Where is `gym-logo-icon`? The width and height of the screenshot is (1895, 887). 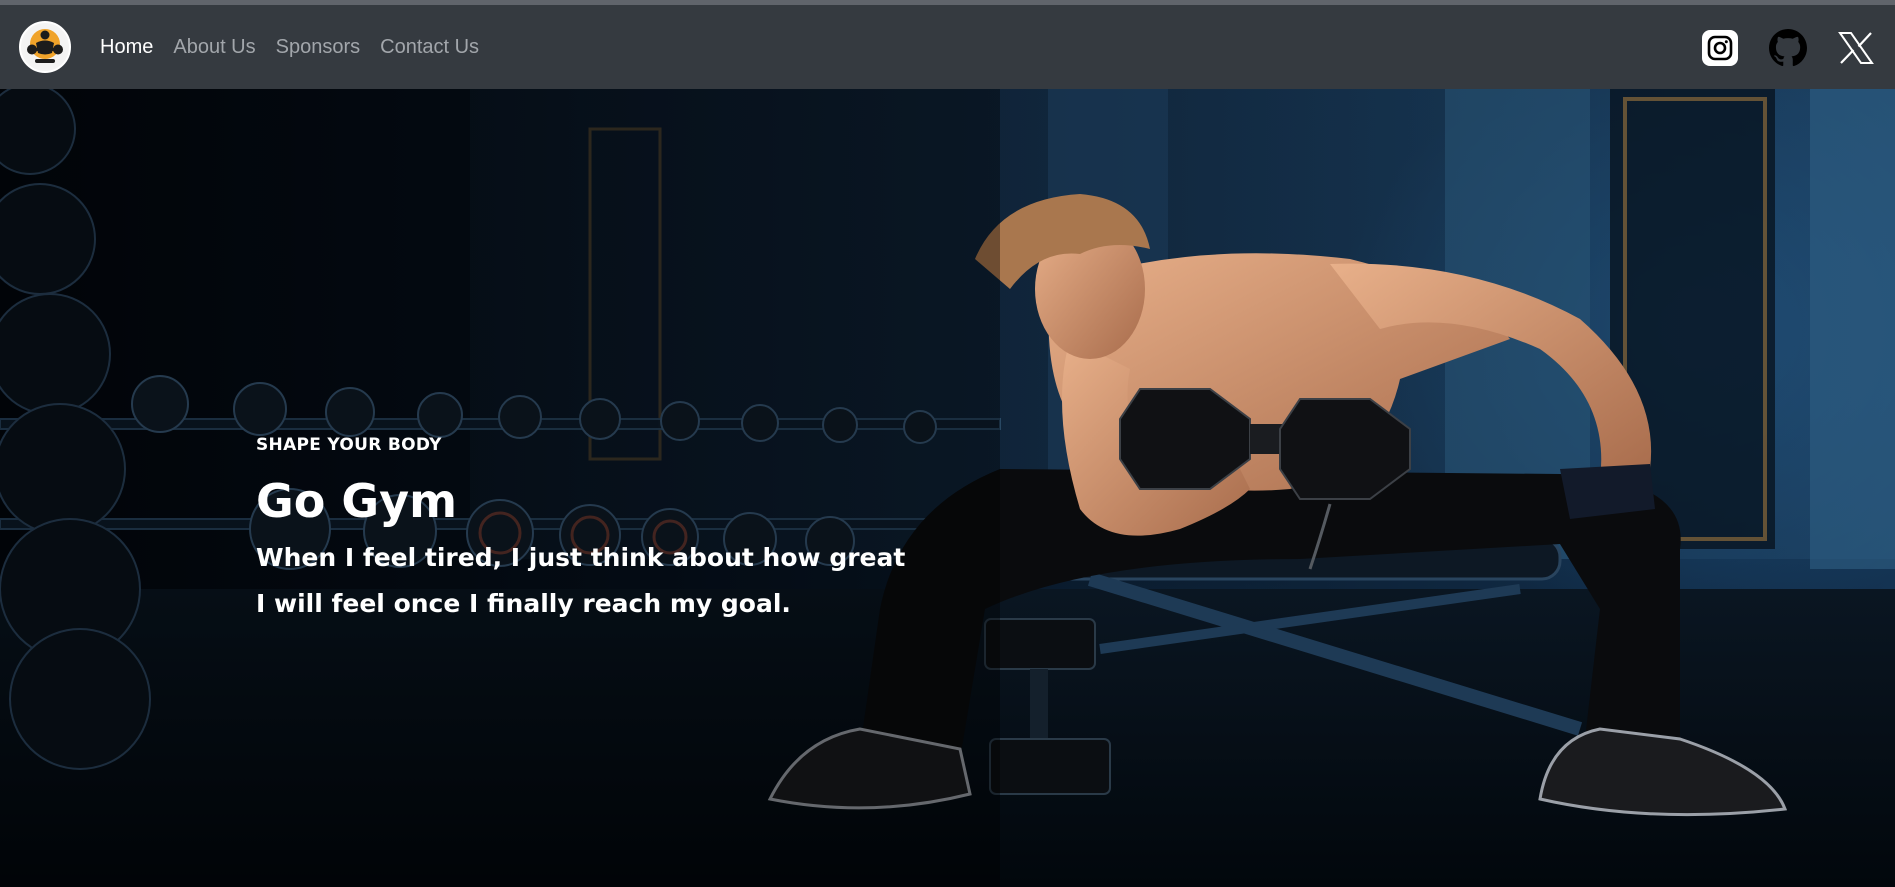 gym-logo-icon is located at coordinates (45, 47).